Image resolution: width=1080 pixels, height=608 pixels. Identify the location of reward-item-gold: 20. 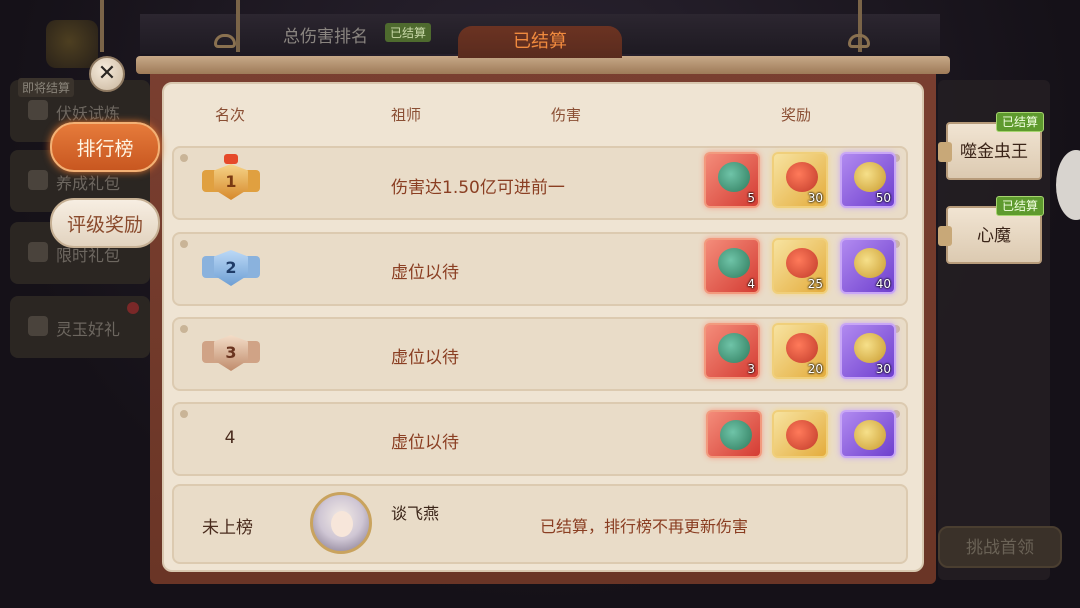
(800, 351).